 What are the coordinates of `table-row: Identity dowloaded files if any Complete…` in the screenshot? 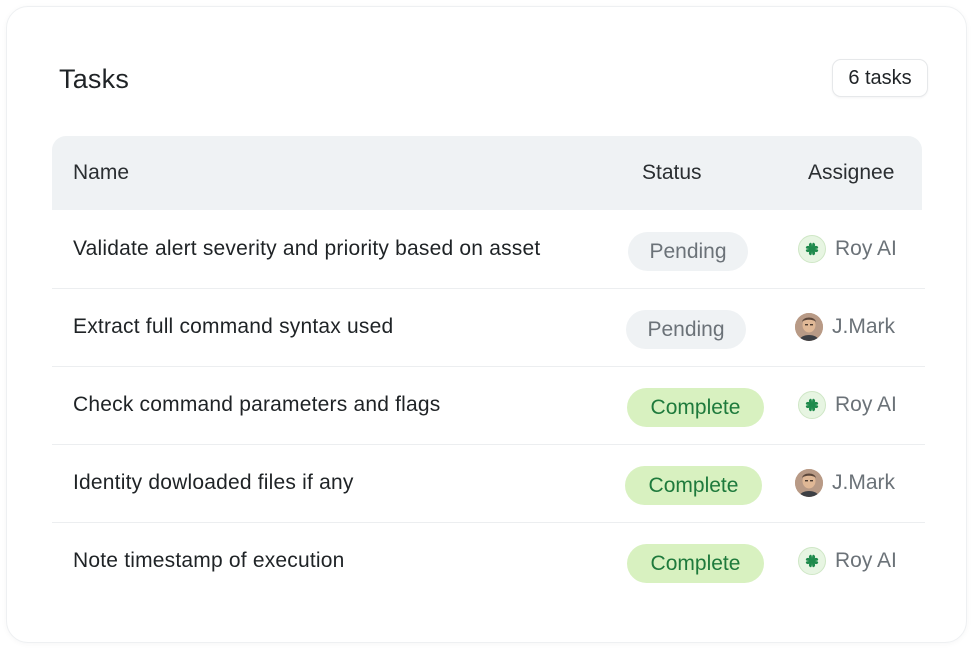 It's located at (488, 484).